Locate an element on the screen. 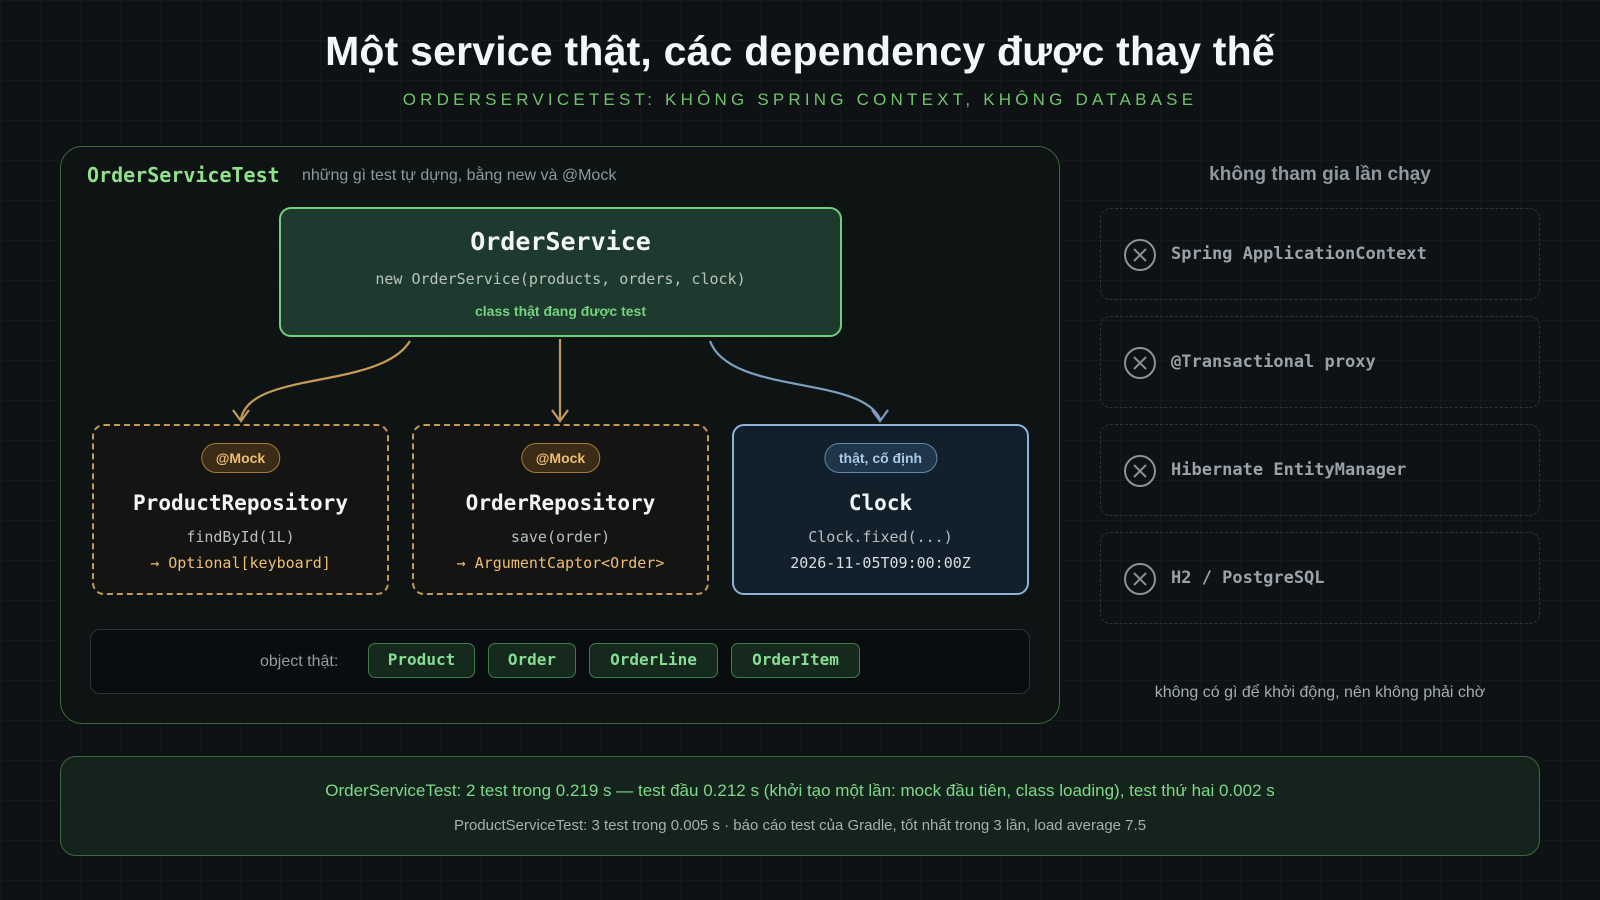 The height and width of the screenshot is (900, 1600). real-badge: thật, cố định is located at coordinates (880, 458).